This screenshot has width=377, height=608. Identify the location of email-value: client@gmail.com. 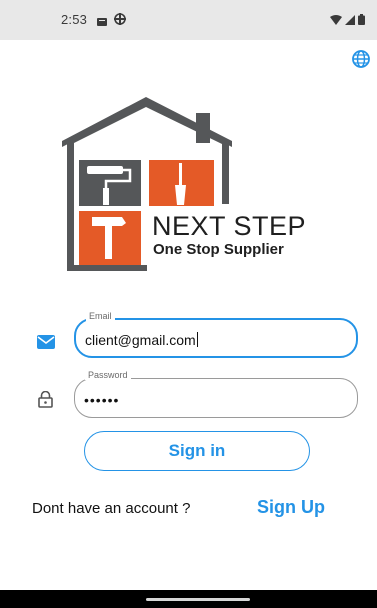
(140, 340).